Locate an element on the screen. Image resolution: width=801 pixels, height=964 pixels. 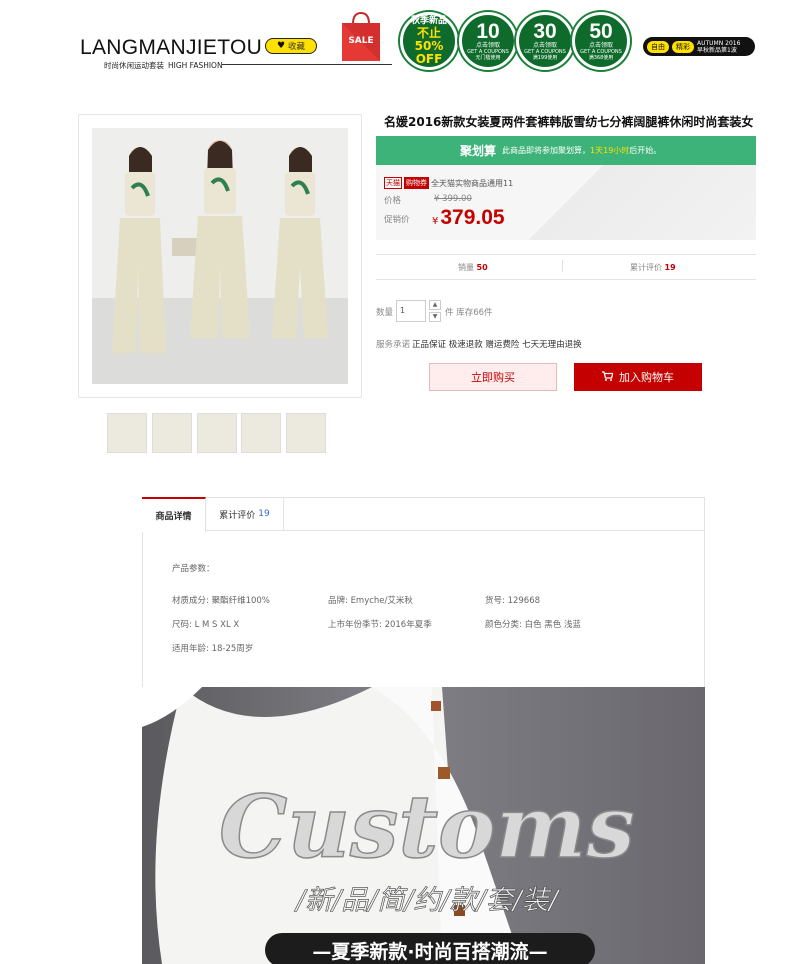
coupon-line: 无门槛使用 is located at coordinates (488, 57).